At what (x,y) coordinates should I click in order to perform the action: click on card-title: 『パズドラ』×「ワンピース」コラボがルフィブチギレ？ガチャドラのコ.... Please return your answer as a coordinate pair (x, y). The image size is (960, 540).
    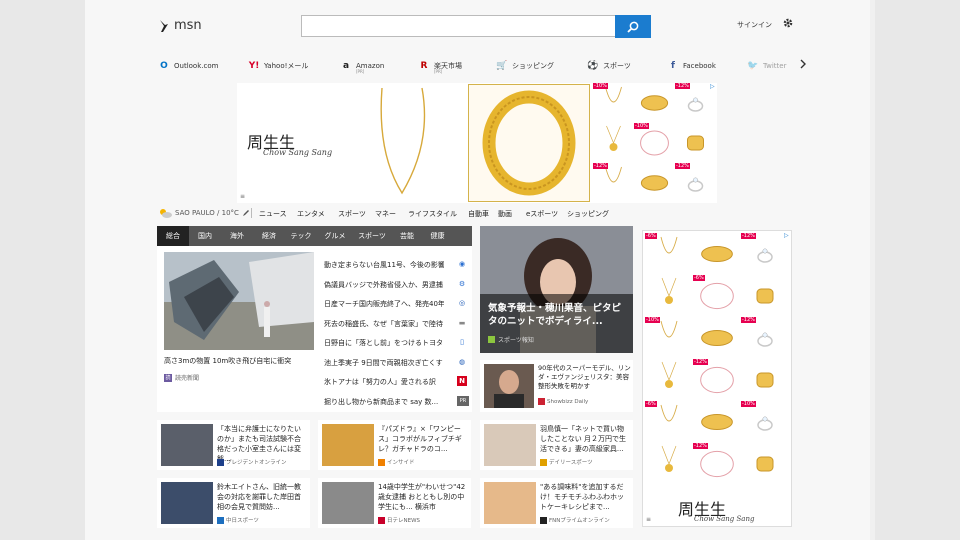
    Looking at the image, I should click on (420, 439).